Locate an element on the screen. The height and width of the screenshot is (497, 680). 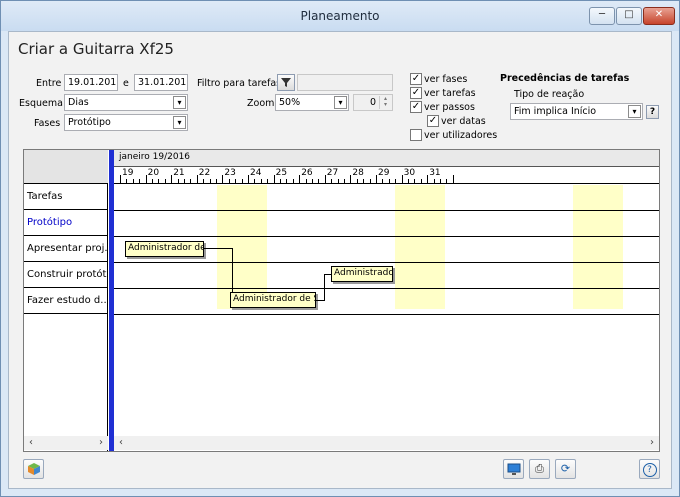
ver-utilizadores-label: ver utilizadores is located at coordinates (461, 135).